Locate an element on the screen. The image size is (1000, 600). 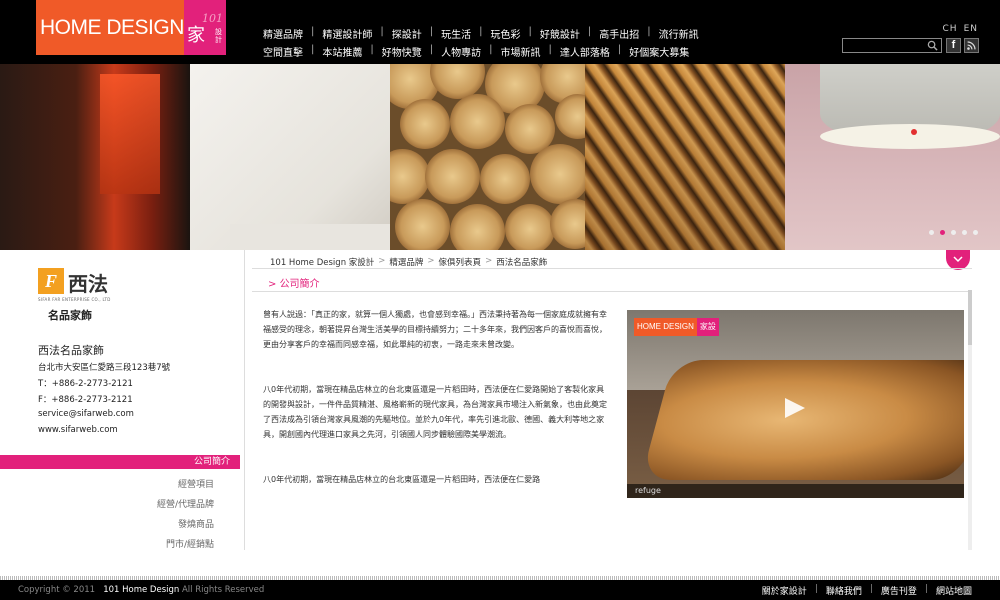
scrollbar-thumb is located at coordinates (970, 317).